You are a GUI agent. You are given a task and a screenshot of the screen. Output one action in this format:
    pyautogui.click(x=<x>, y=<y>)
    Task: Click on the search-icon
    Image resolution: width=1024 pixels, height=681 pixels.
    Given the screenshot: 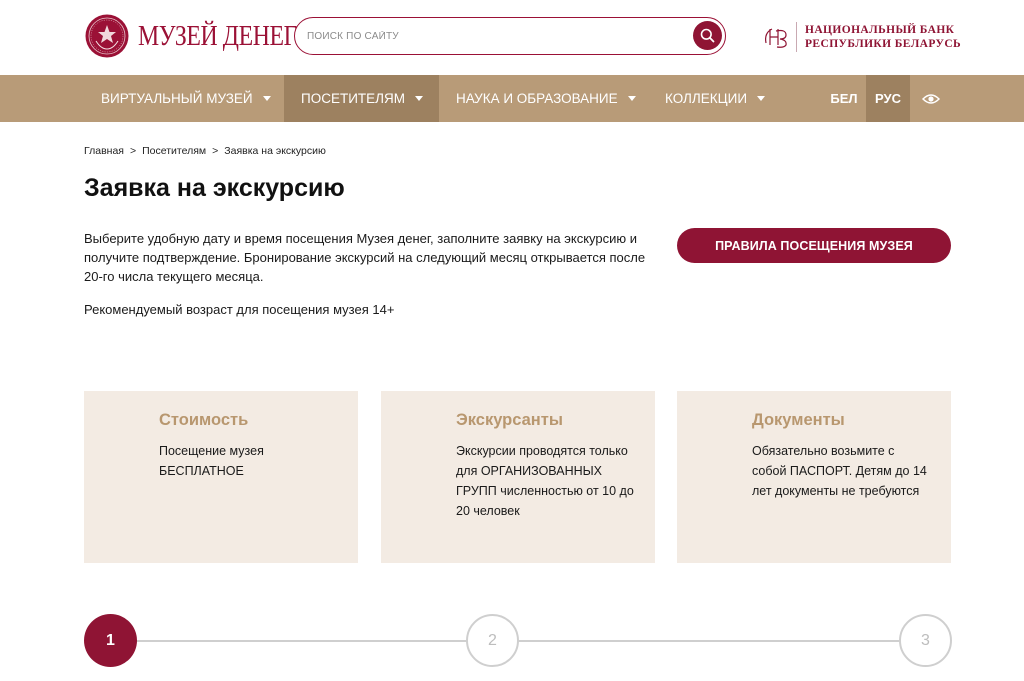 What is the action you would take?
    pyautogui.click(x=707, y=35)
    